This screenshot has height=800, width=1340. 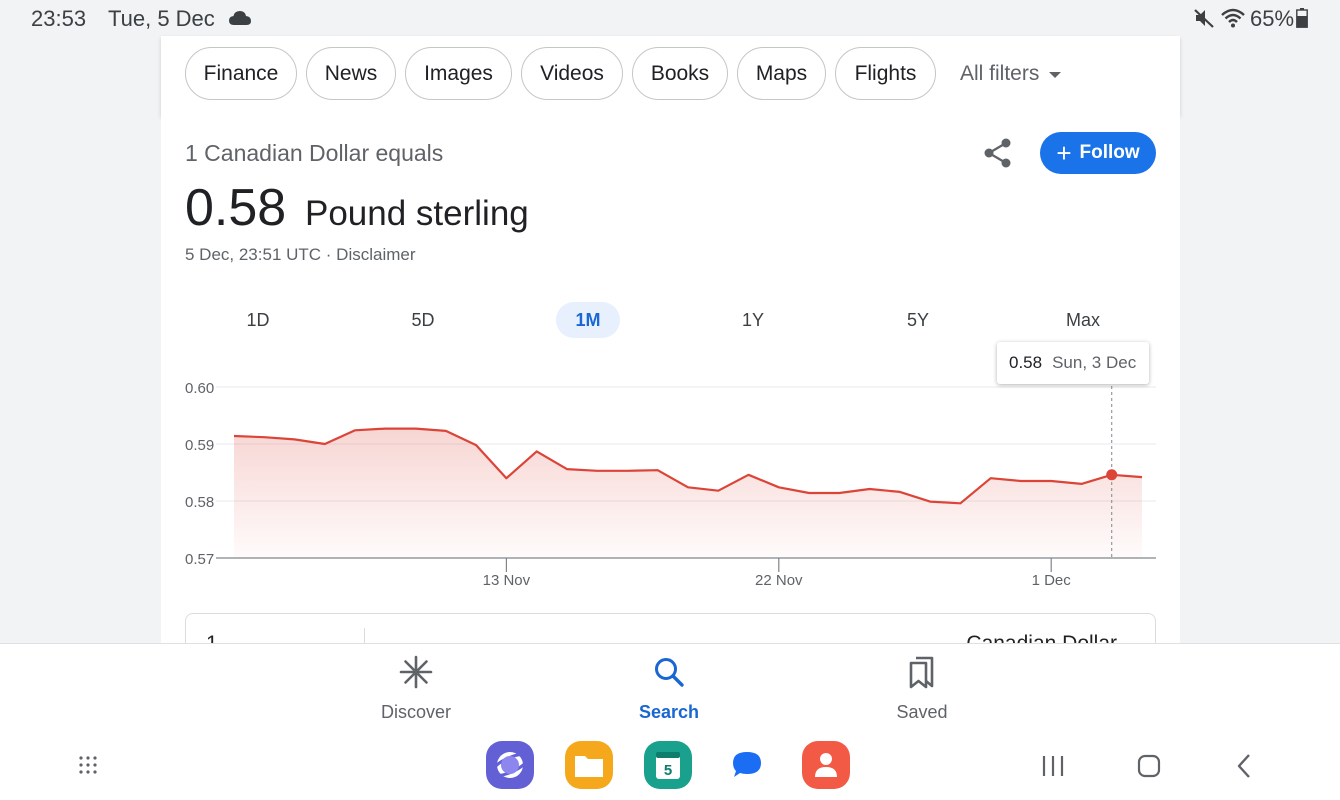 What do you see at coordinates (747, 765) in the screenshot?
I see `messages-app-icon` at bounding box center [747, 765].